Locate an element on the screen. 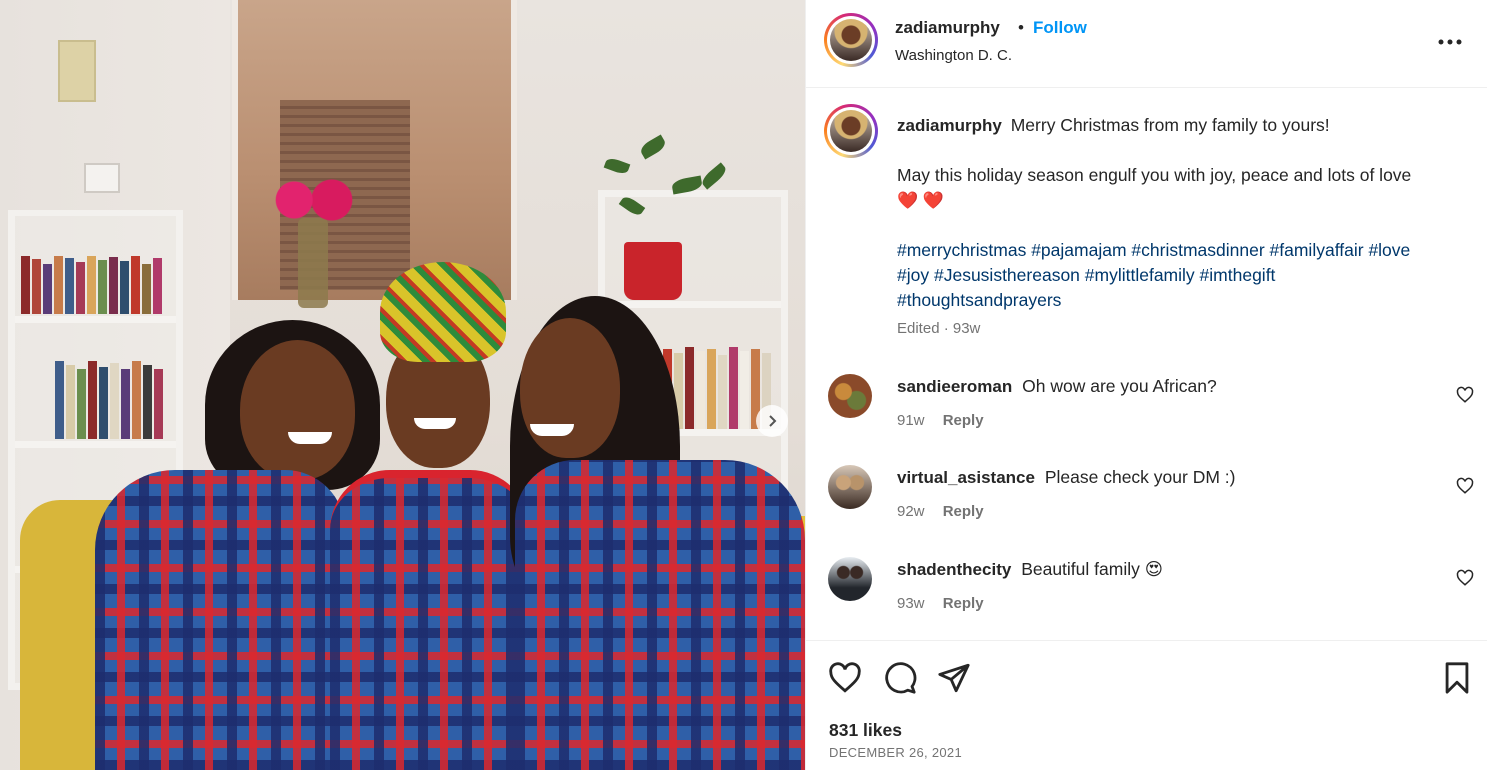  two-people-avatar is located at coordinates (850, 487).